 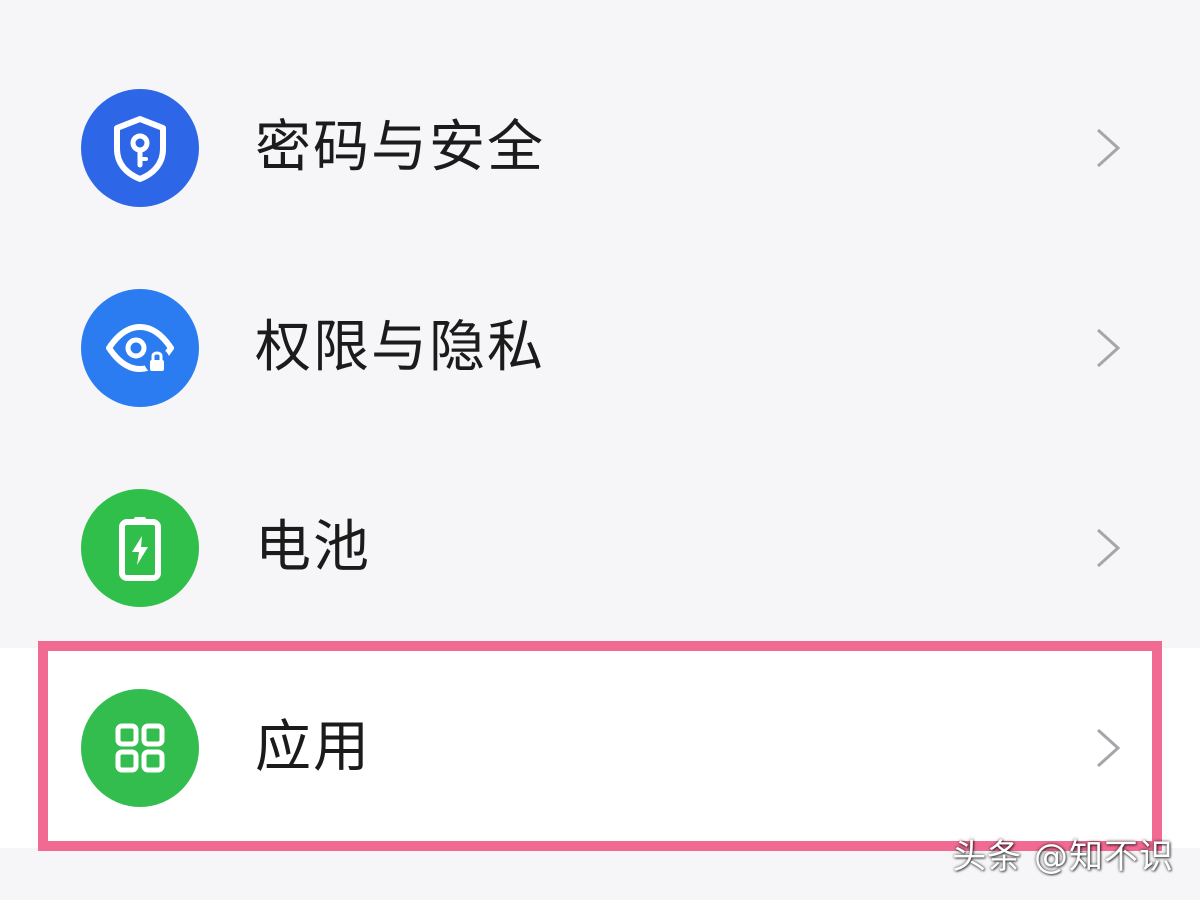 I want to click on settings-item-label: 密码与安全, so click(x=400, y=147).